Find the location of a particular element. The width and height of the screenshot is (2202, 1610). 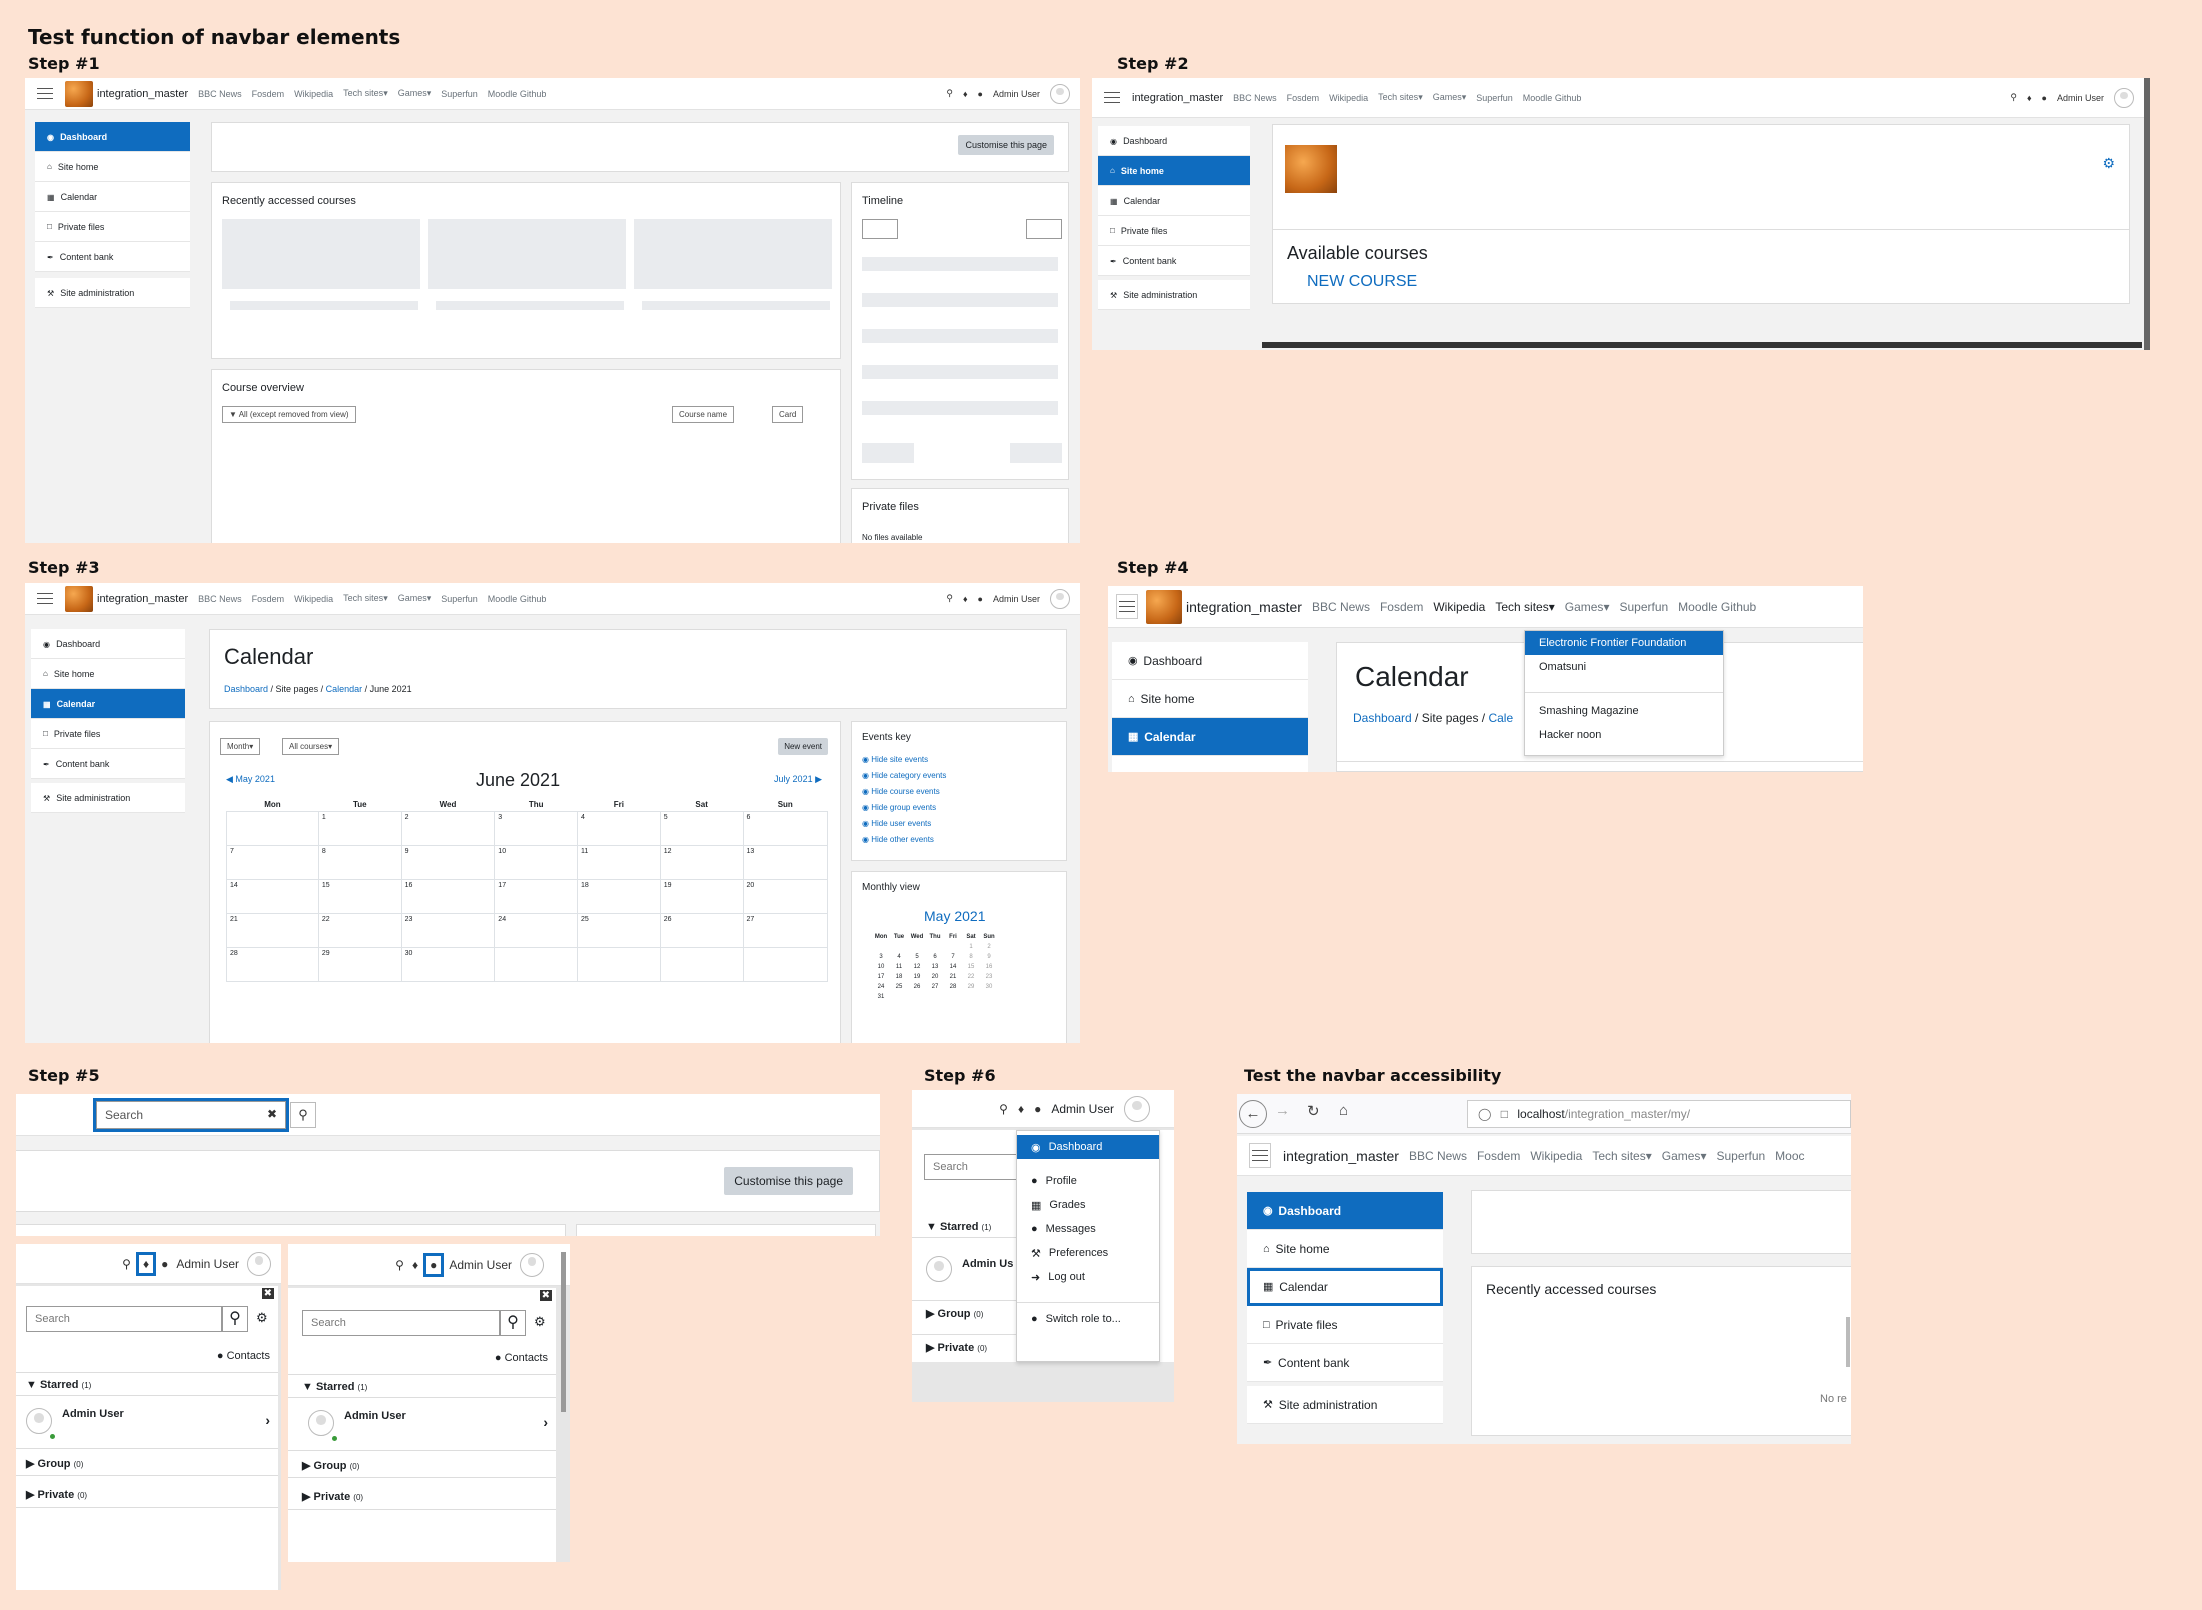

calendar-day: 5 is located at coordinates (701, 828).